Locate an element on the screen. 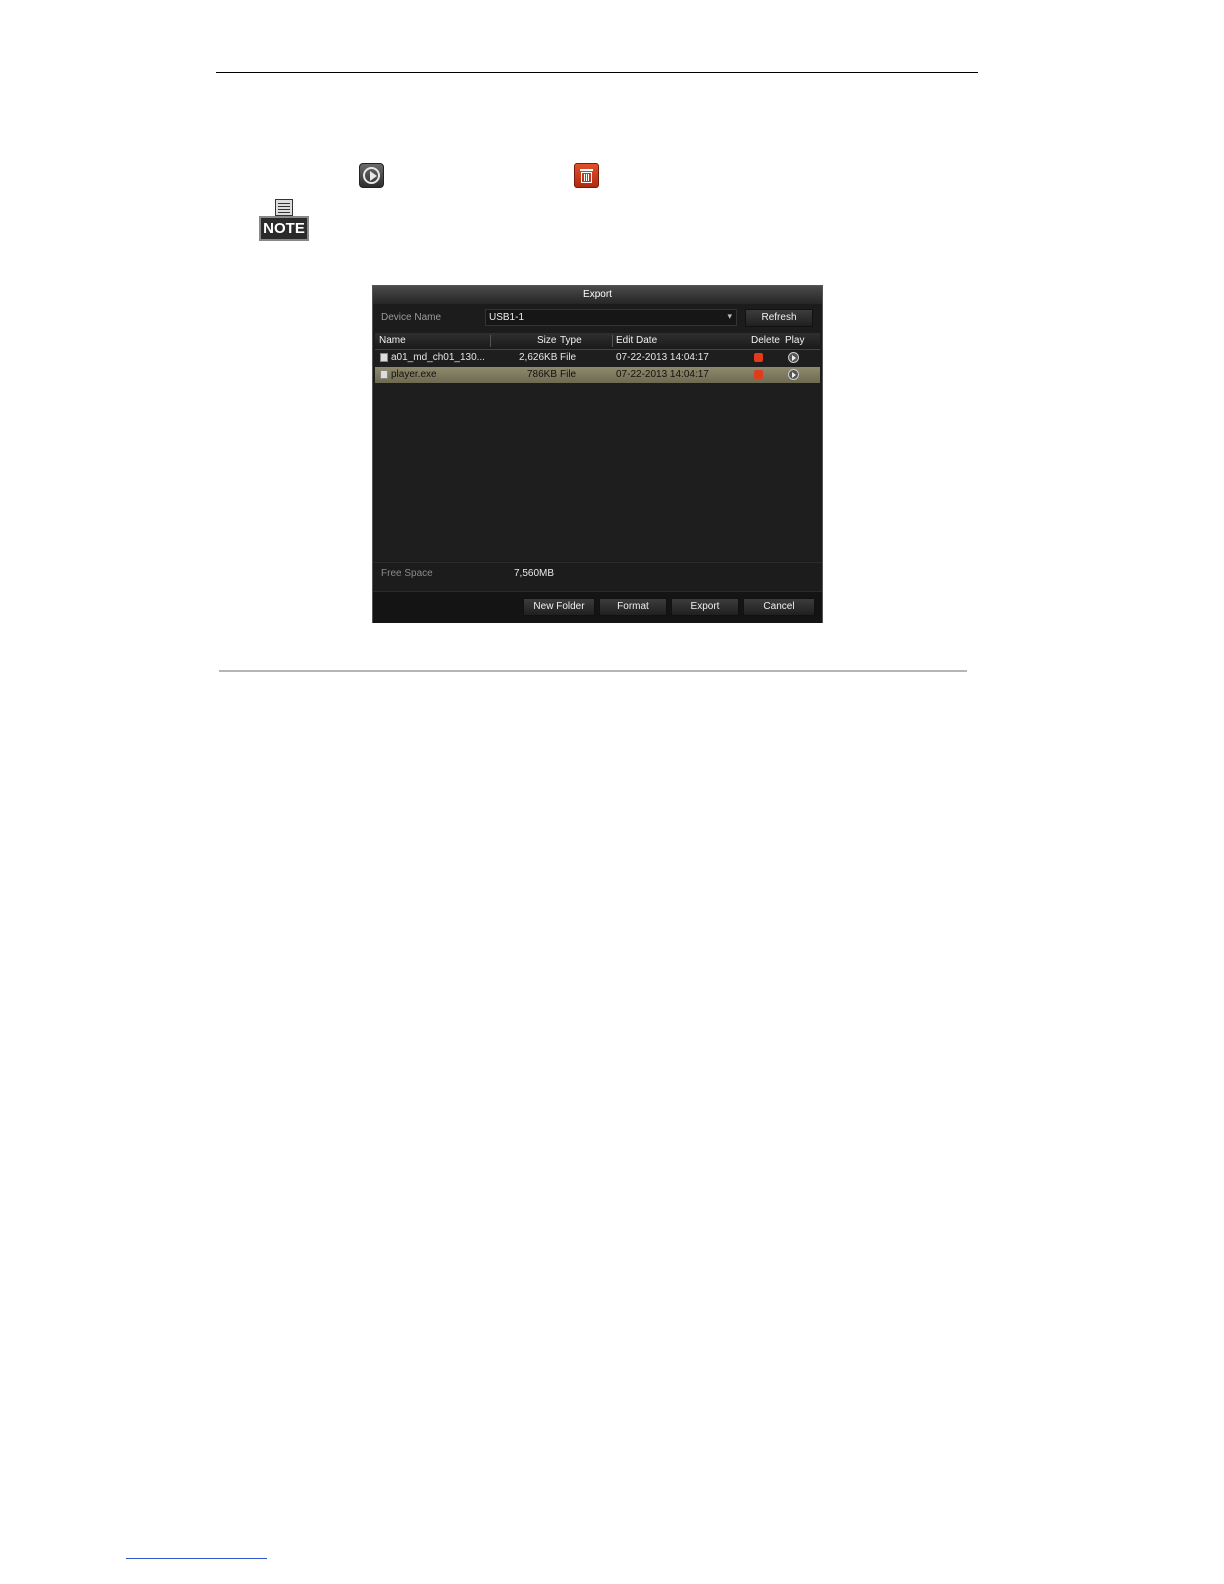  file-table-header: Name Size Type Edit Date Delete Play is located at coordinates (597, 341).